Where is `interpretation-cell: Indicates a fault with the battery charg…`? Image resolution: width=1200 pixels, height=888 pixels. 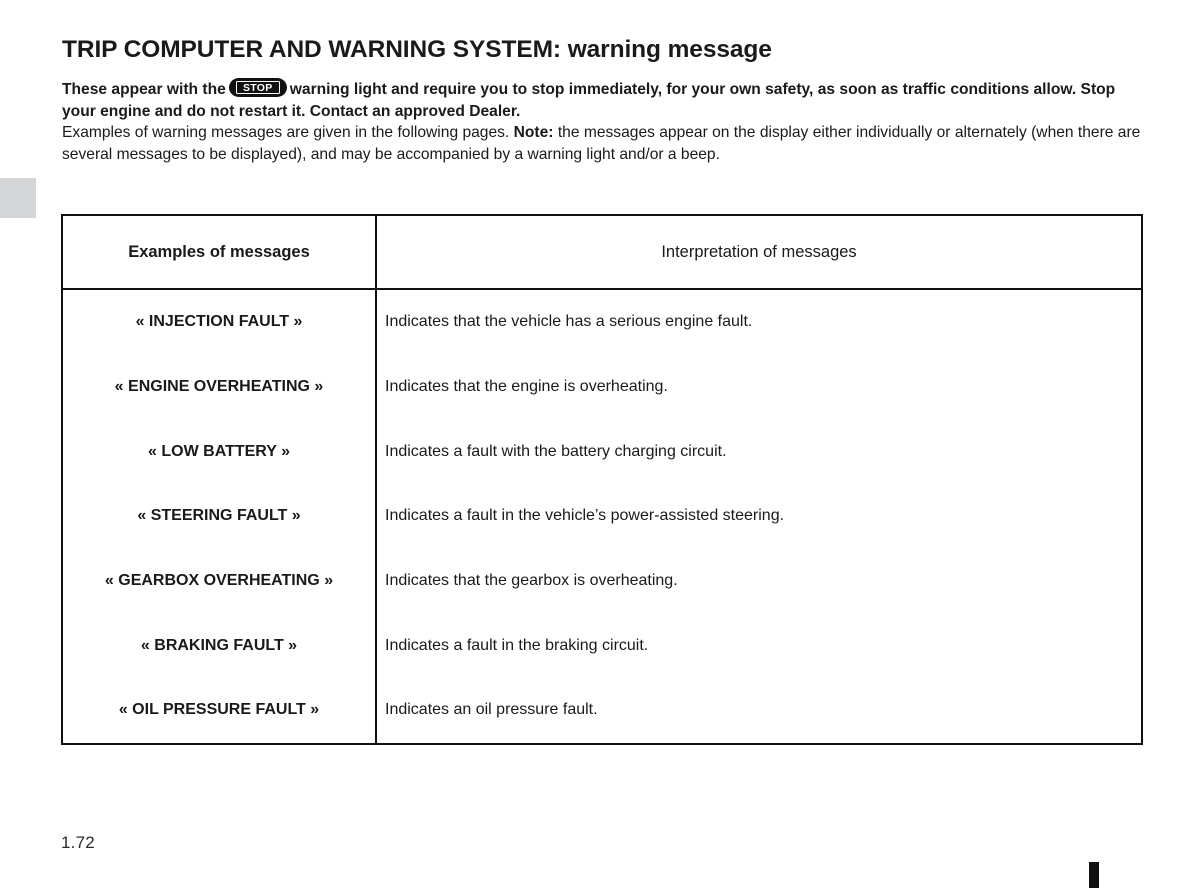
interpretation-cell: Indicates a fault with the battery charg… is located at coordinates (556, 451).